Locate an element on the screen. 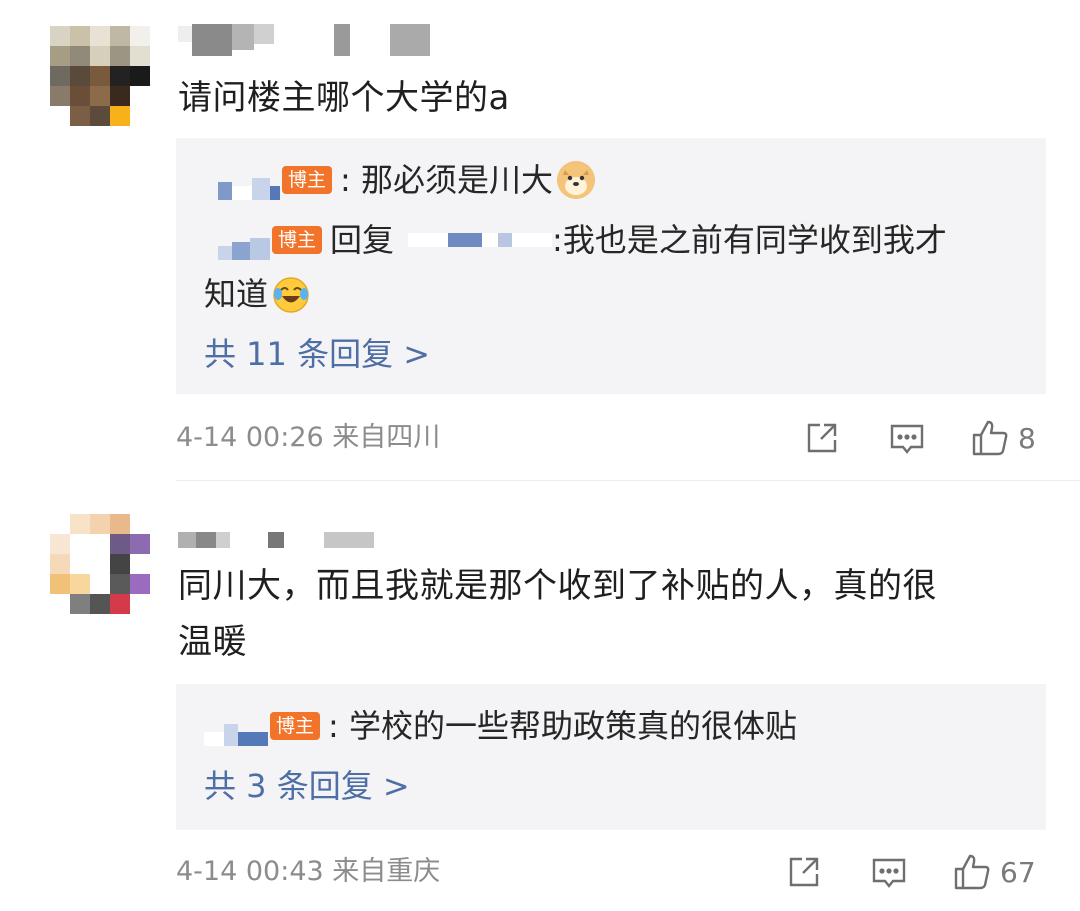  comment-text: 同川大，而且我就是那个收到了补贴的人，真的很 is located at coordinates (557, 586).